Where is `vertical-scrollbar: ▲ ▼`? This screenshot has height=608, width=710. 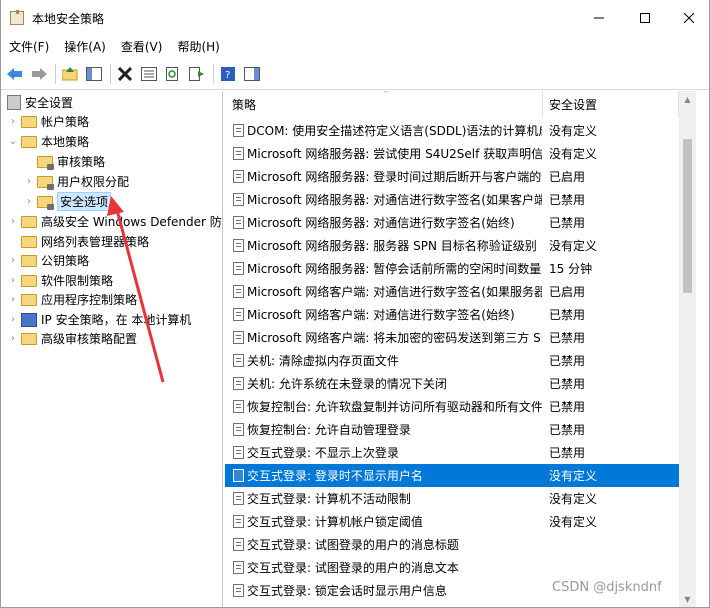 vertical-scrollbar: ▲ ▼ is located at coordinates (687, 349).